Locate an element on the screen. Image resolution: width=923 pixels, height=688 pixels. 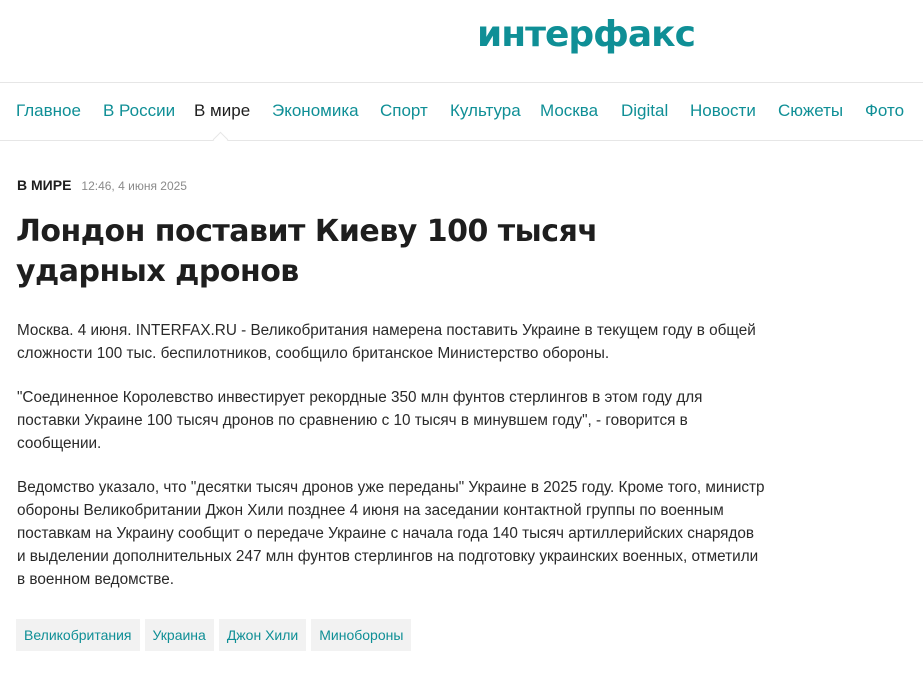
tag-john-healey: Джон Хили is located at coordinates (262, 635).